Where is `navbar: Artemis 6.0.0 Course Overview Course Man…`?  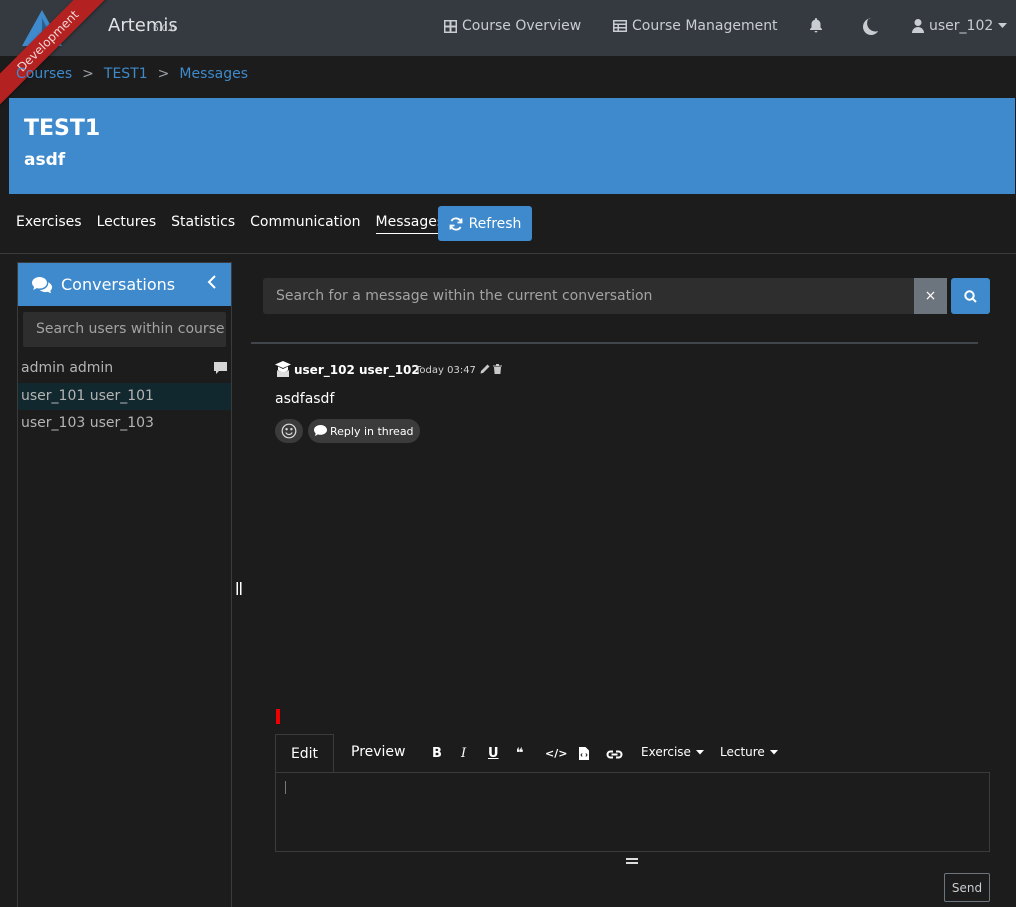 navbar: Artemis 6.0.0 Course Overview Course Man… is located at coordinates (508, 28).